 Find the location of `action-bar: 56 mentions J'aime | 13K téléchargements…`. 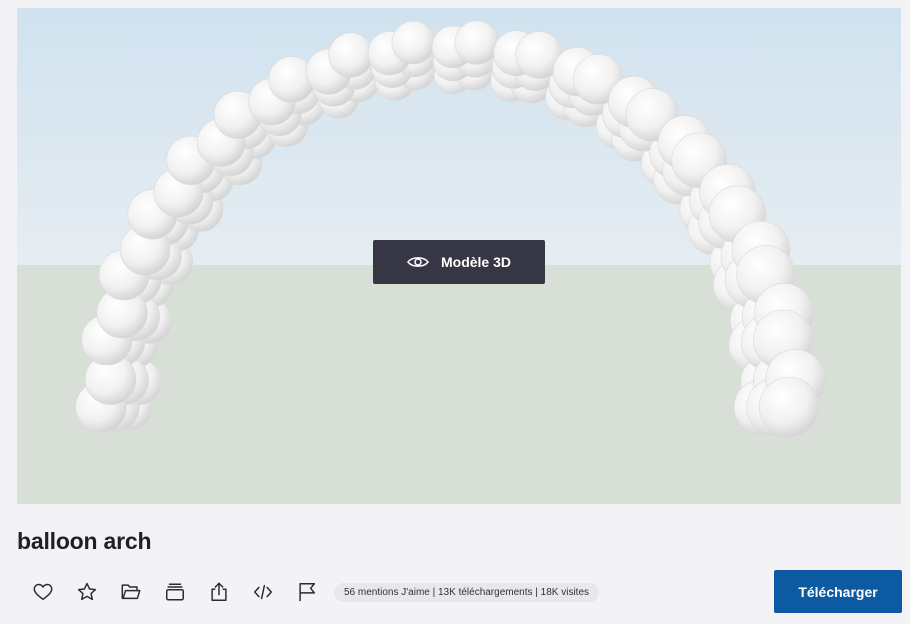

action-bar: 56 mentions J'aime | 13K téléchargements… is located at coordinates (315, 592).